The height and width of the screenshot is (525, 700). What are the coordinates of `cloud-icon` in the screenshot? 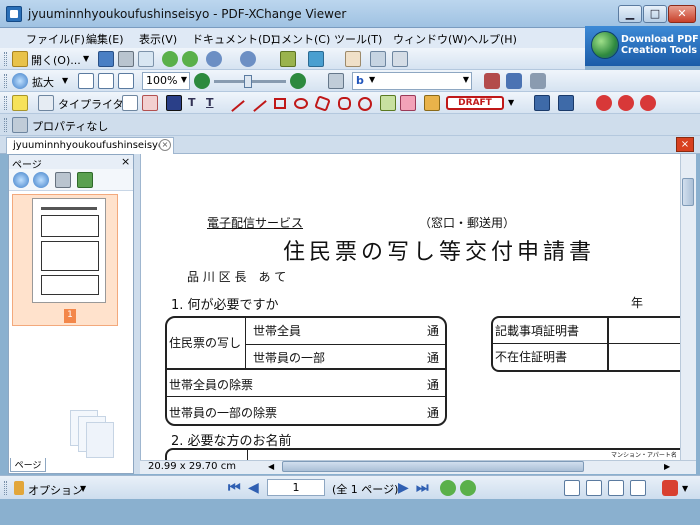 It's located at (365, 104).